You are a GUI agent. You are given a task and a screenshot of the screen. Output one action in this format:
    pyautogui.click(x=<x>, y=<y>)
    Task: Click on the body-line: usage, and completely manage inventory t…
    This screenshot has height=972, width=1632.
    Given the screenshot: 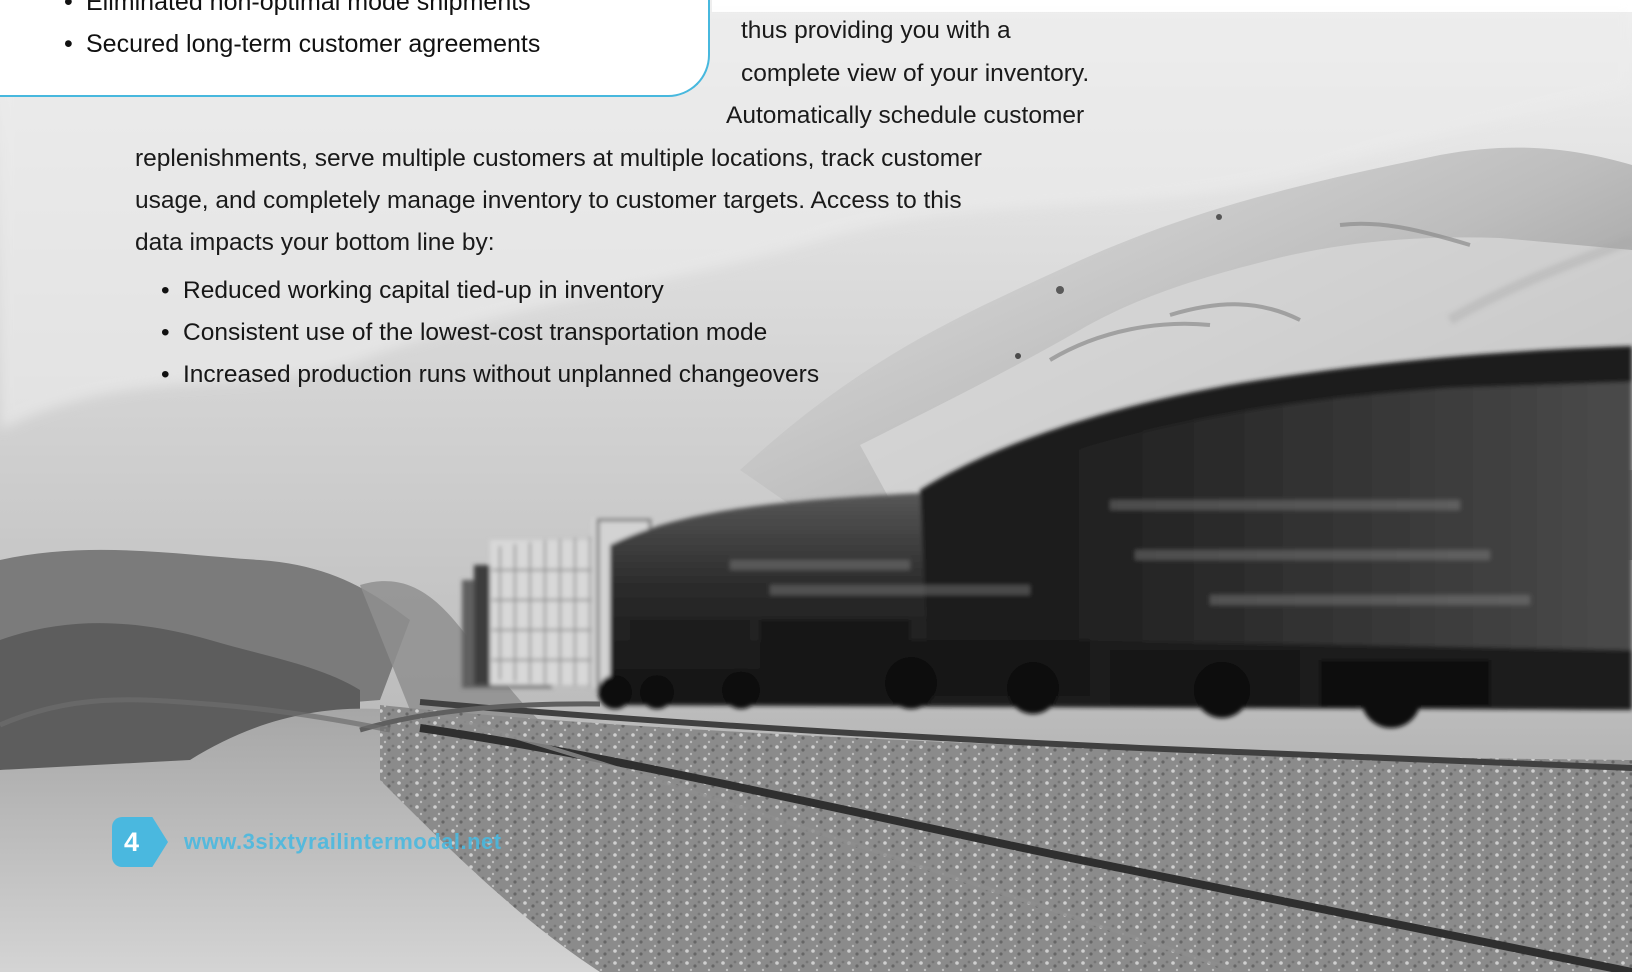 What is the action you would take?
    pyautogui.click(x=548, y=200)
    